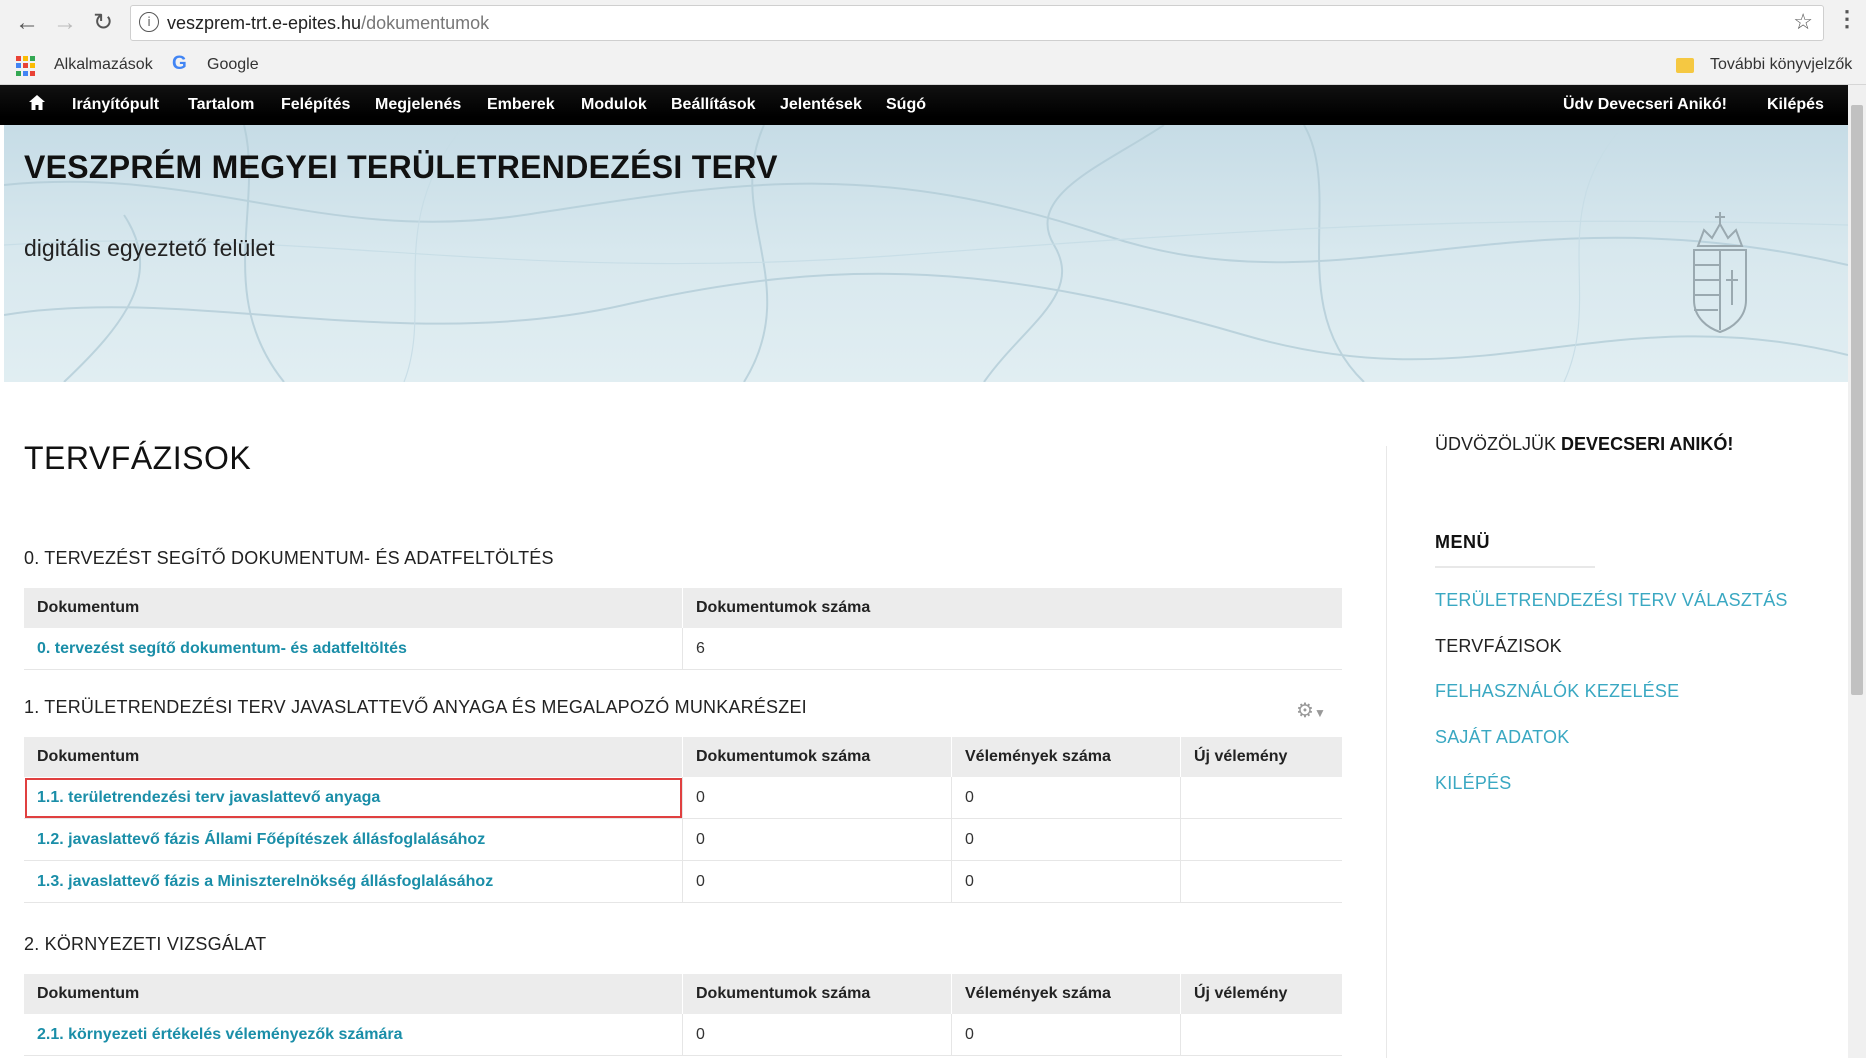 The width and height of the screenshot is (1866, 1058). I want to click on greeting-suffix: !, so click(1724, 104).